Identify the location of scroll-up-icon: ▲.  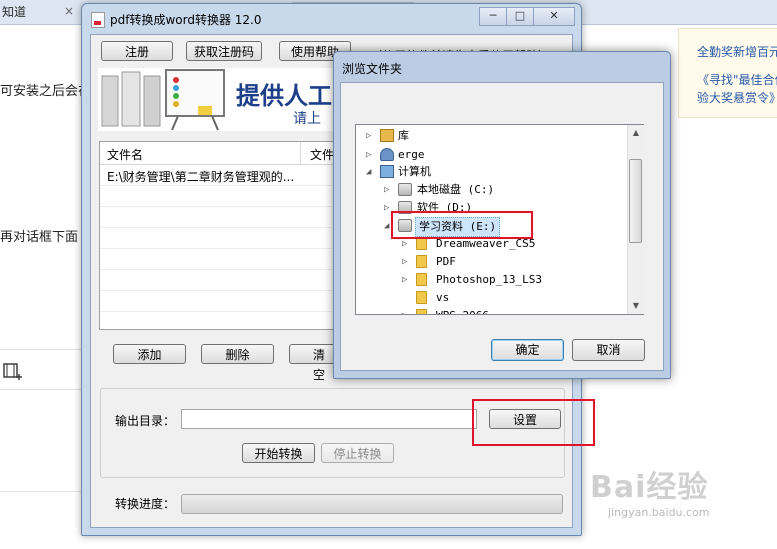
(636, 133).